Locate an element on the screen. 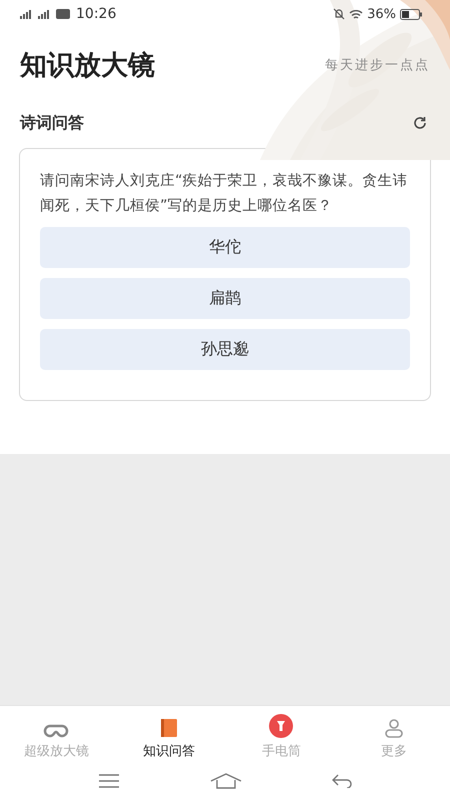 The width and height of the screenshot is (450, 800). answer-option: 扁鹊 is located at coordinates (225, 298).